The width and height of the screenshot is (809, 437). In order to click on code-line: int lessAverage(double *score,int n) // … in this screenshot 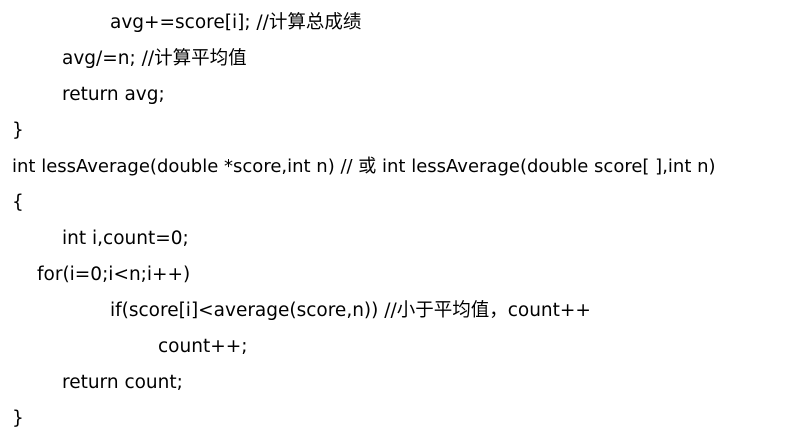, I will do `click(364, 166)`.